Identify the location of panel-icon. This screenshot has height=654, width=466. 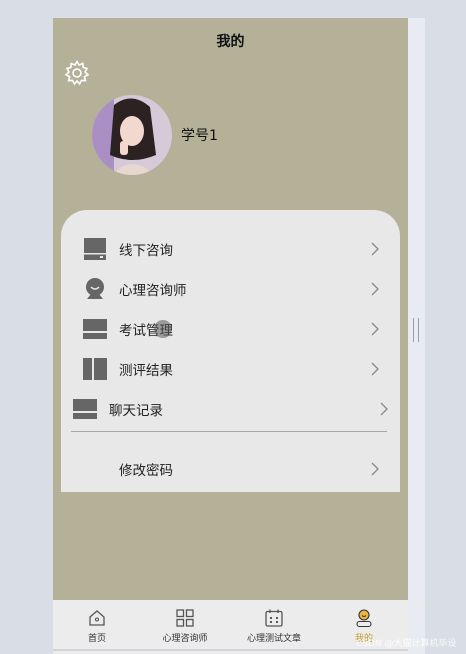
(95, 369).